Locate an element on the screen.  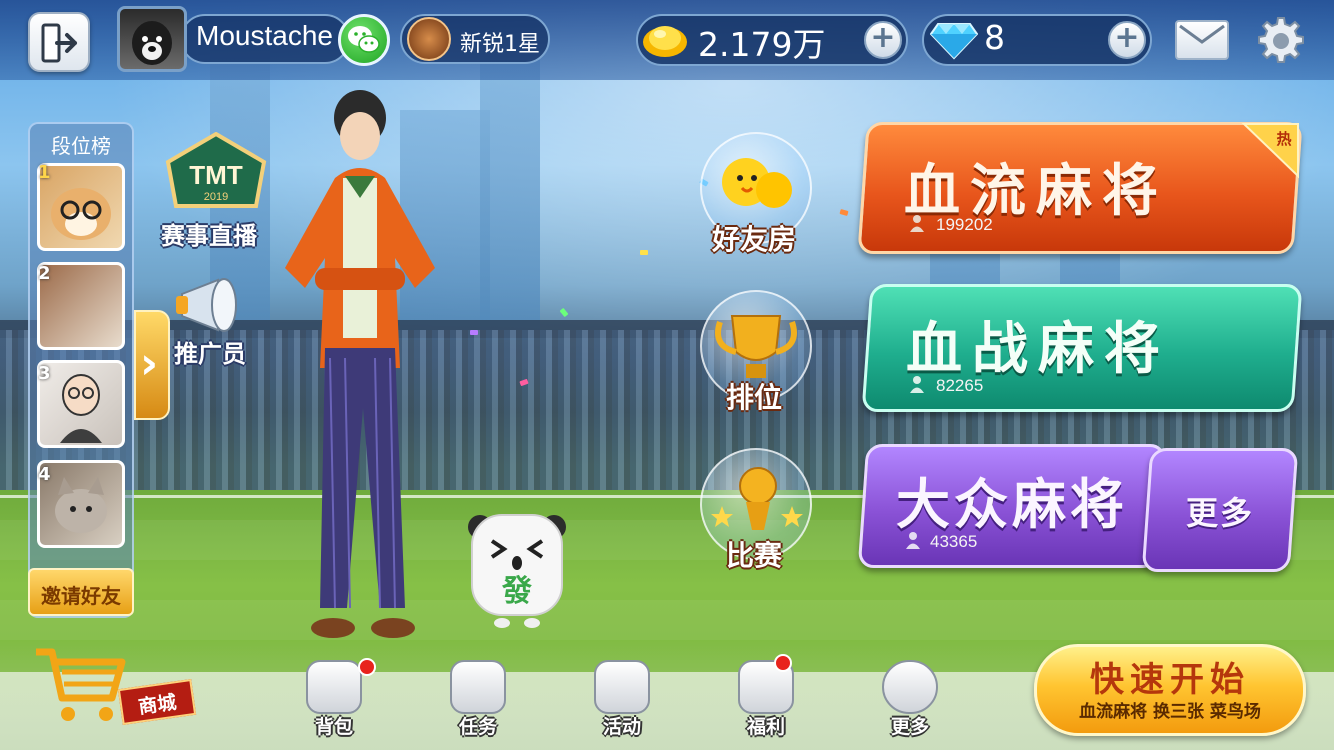
checklist-icon is located at coordinates (478, 687).